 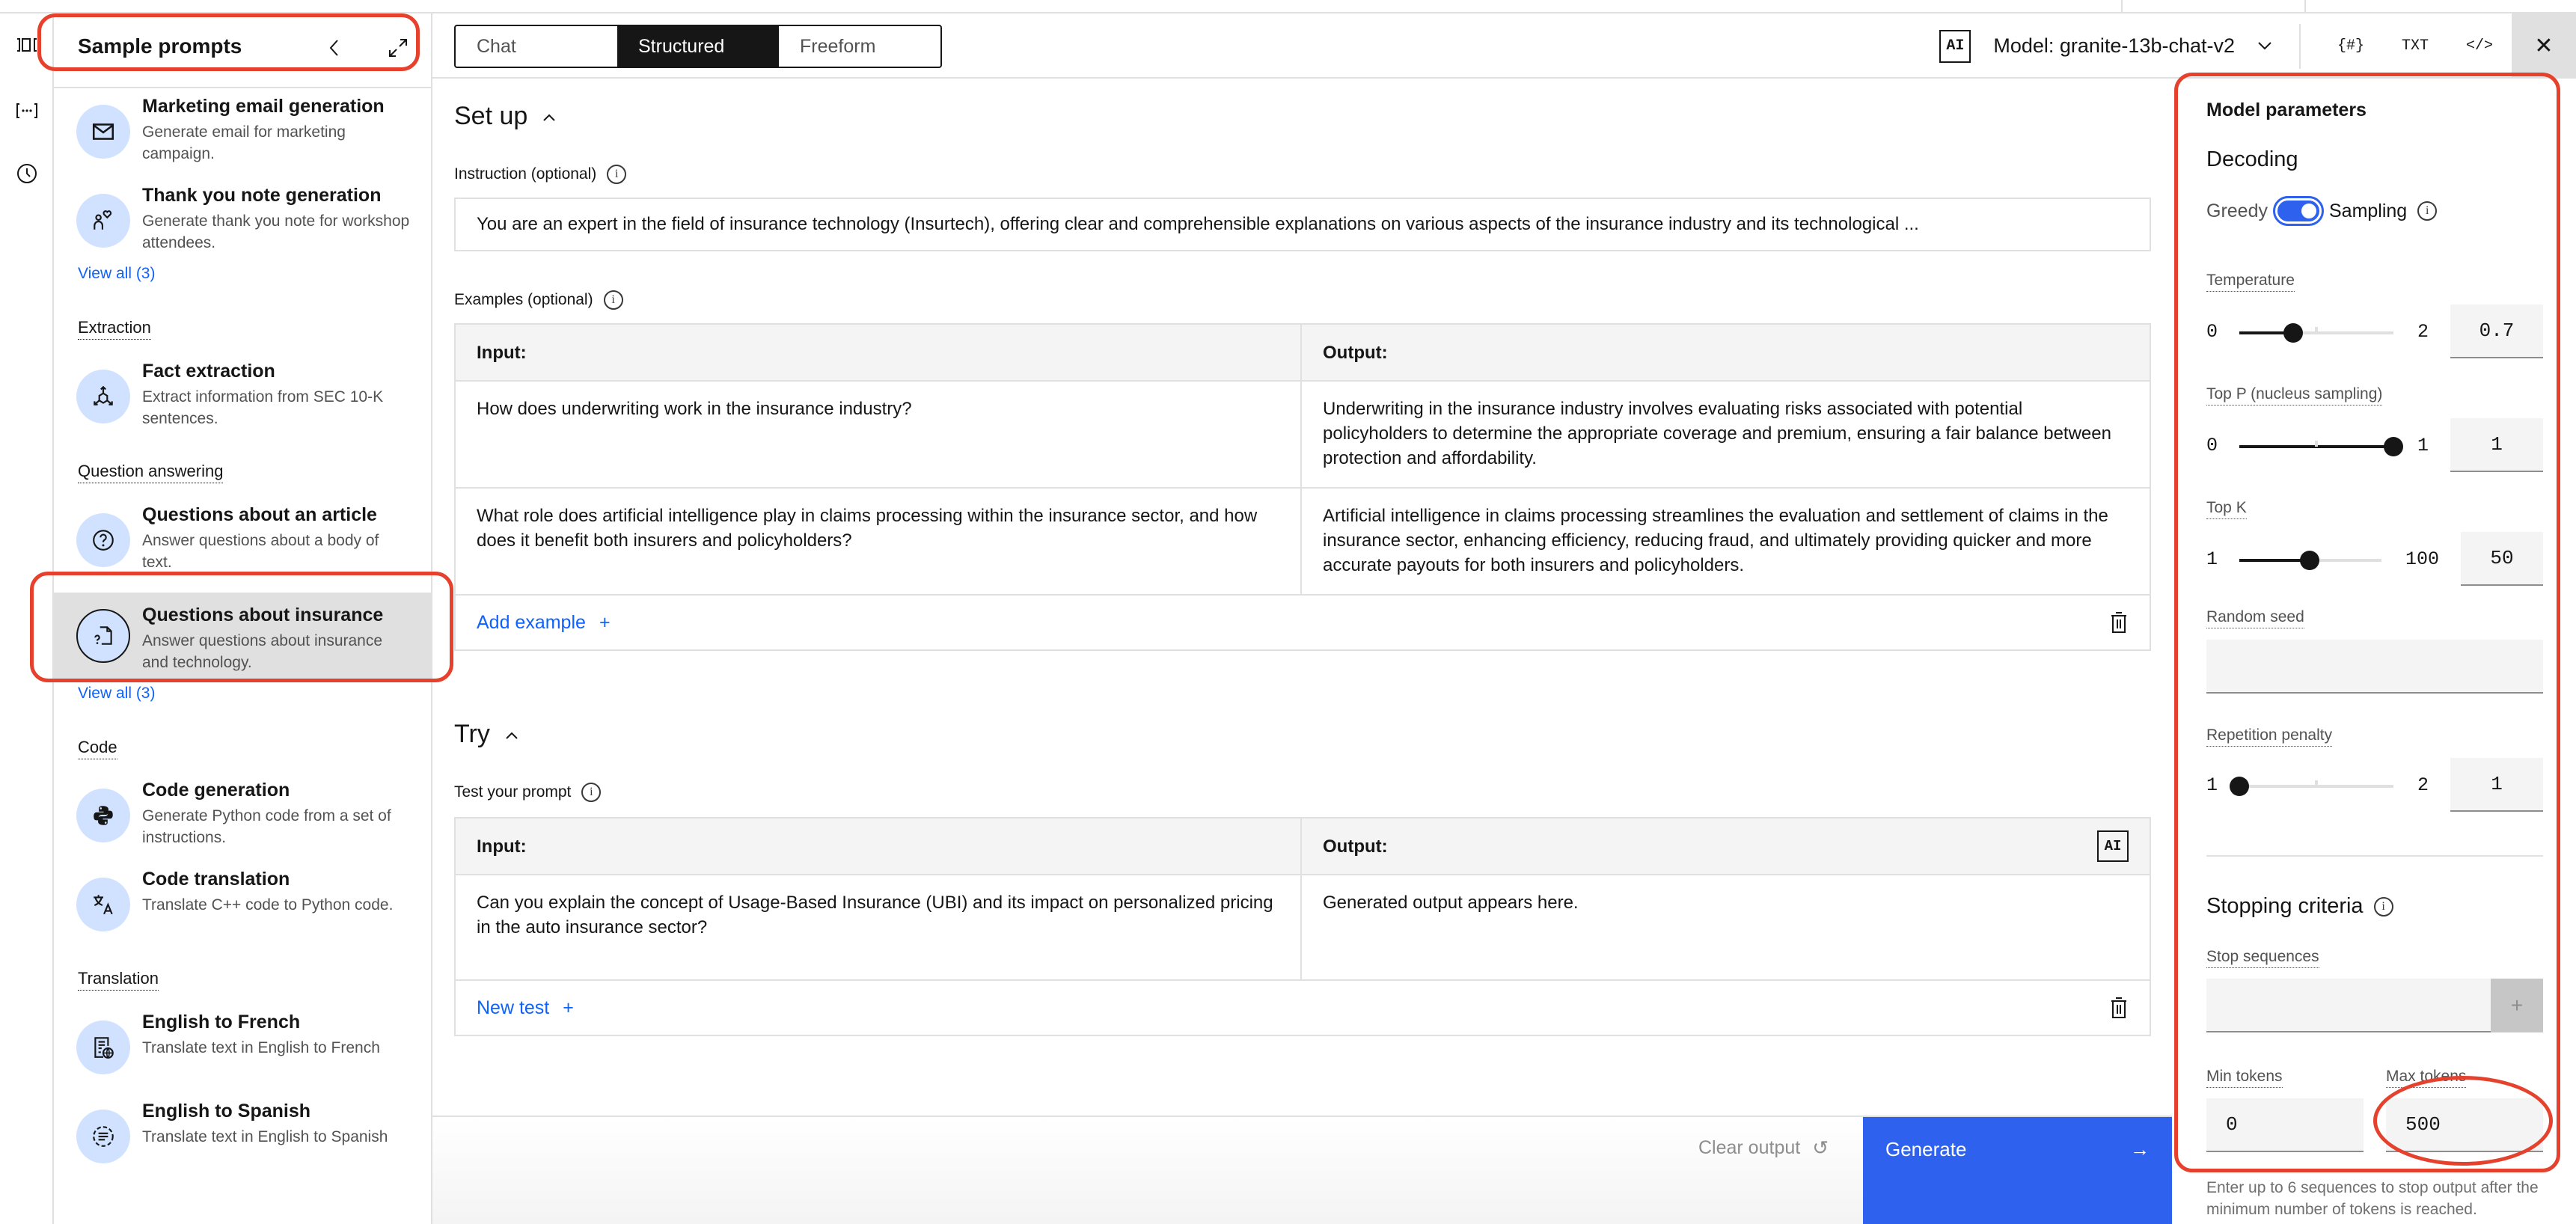 I want to click on tab-chat: Chat, so click(x=536, y=46).